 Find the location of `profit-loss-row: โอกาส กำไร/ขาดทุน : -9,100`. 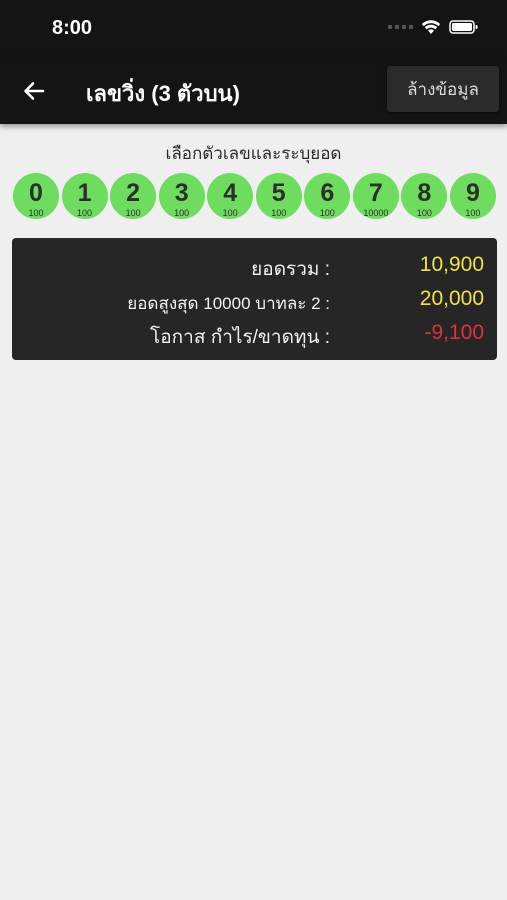

profit-loss-row: โอกาส กำไร/ขาดทุน : -9,100 is located at coordinates (254, 334).